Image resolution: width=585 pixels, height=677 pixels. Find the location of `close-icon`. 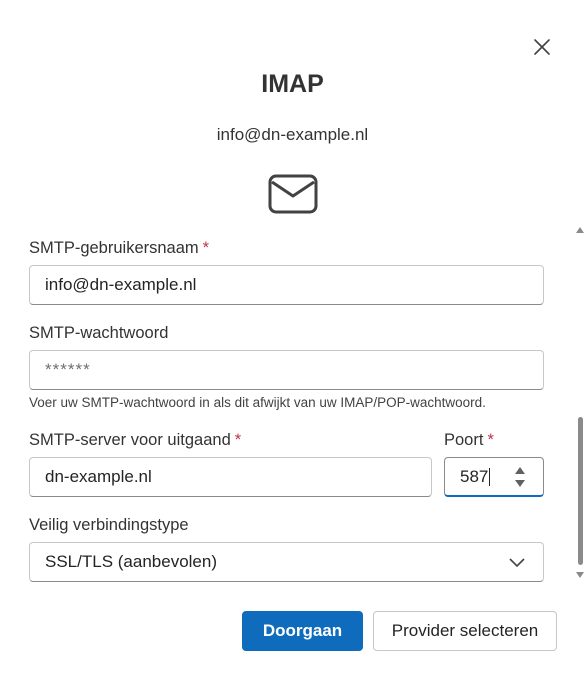

close-icon is located at coordinates (542, 47).